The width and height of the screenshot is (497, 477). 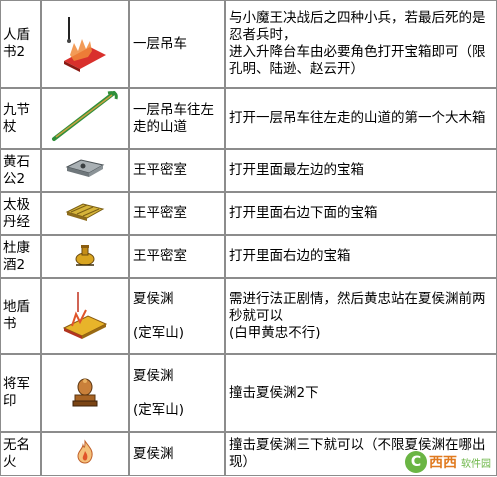 I want to click on item-description: 撞击夏侯渊2下, so click(x=361, y=393).